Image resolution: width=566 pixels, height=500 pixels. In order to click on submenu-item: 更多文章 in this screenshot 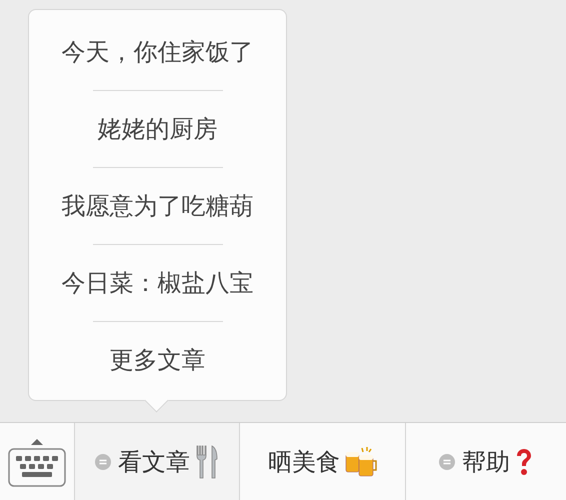, I will do `click(157, 360)`.